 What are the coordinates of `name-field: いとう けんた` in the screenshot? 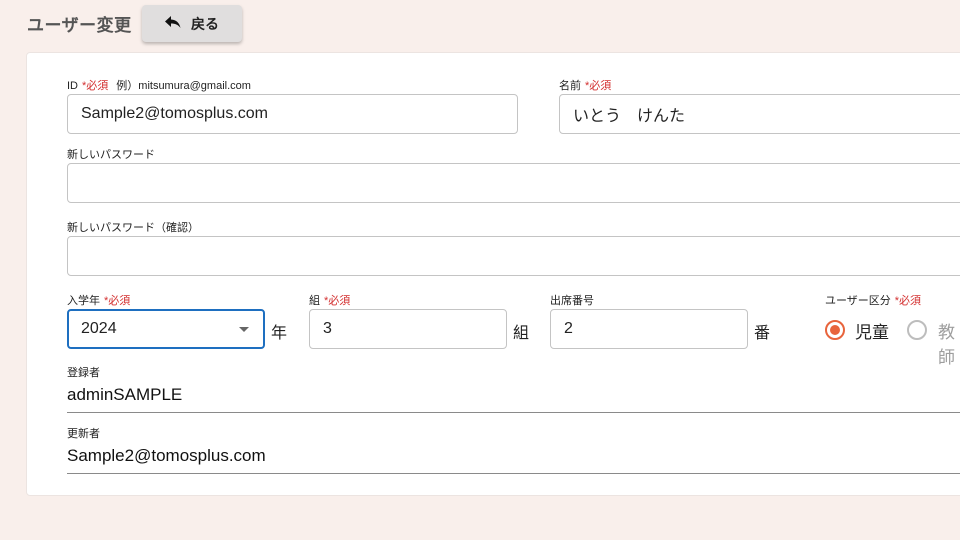 It's located at (759, 114).